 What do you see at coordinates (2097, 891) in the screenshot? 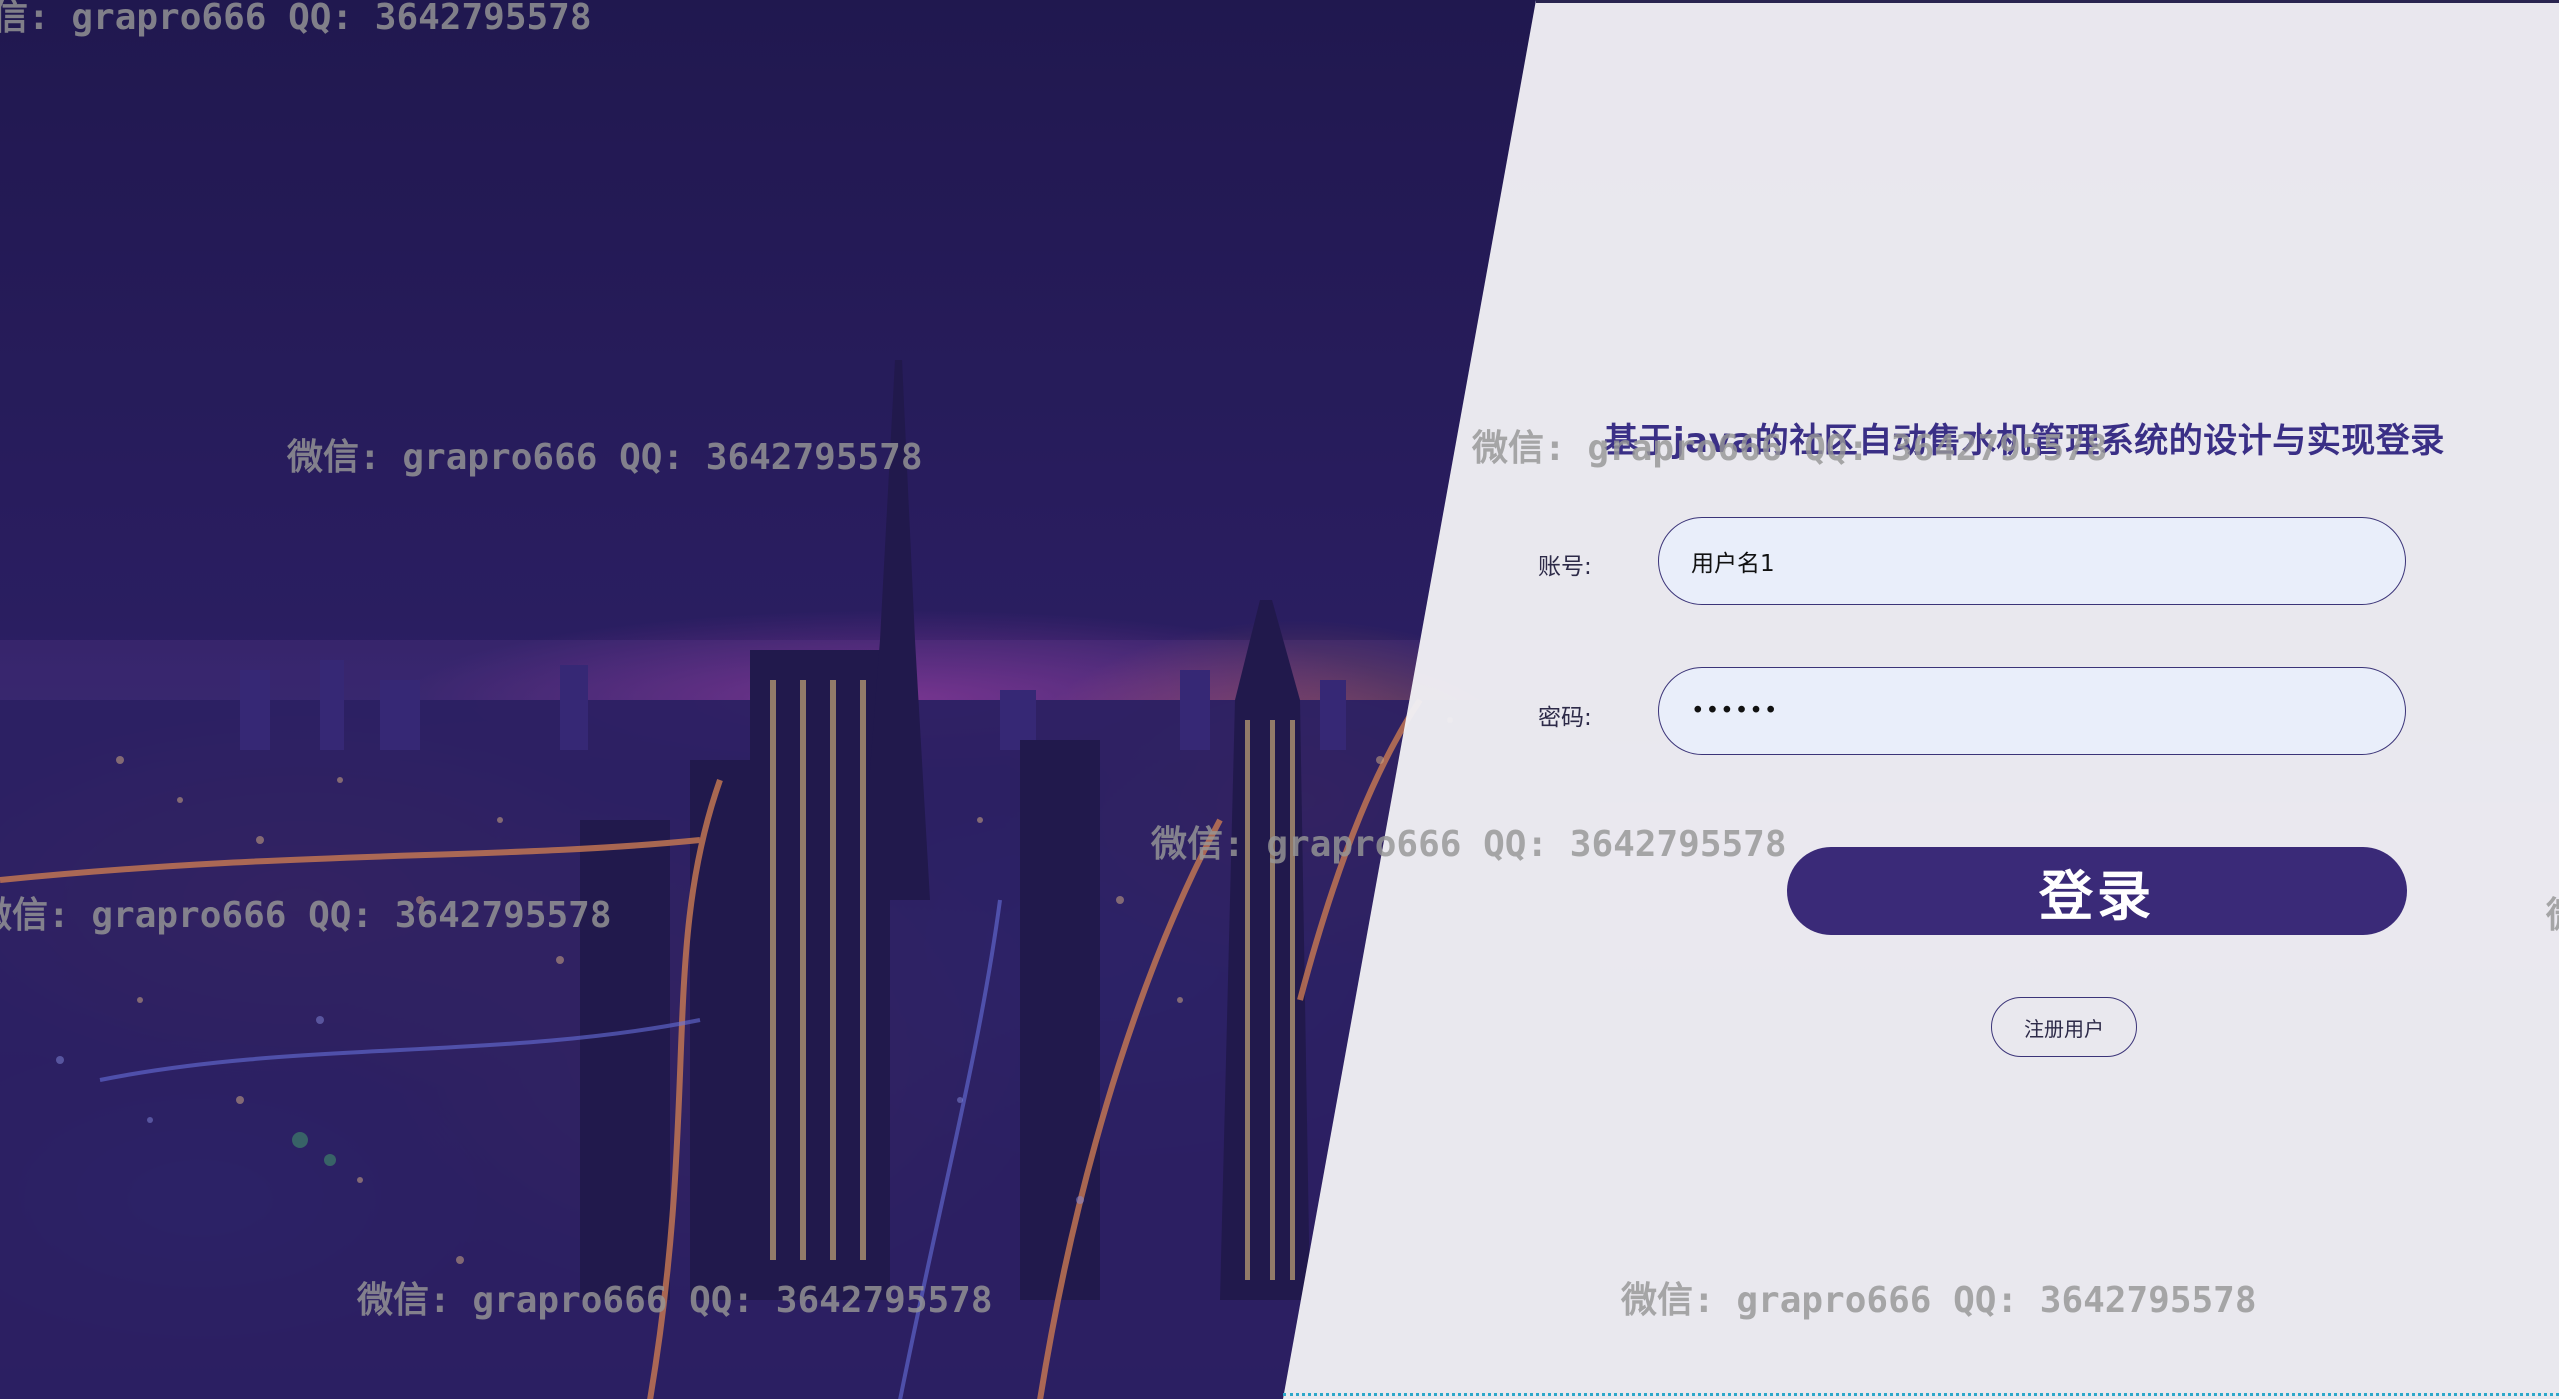
I see `login-button: 登录` at bounding box center [2097, 891].